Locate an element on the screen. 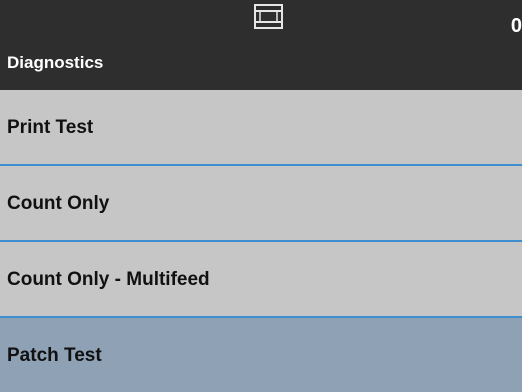 This screenshot has height=392, width=522. menu-item-label: Print Test is located at coordinates (50, 127).